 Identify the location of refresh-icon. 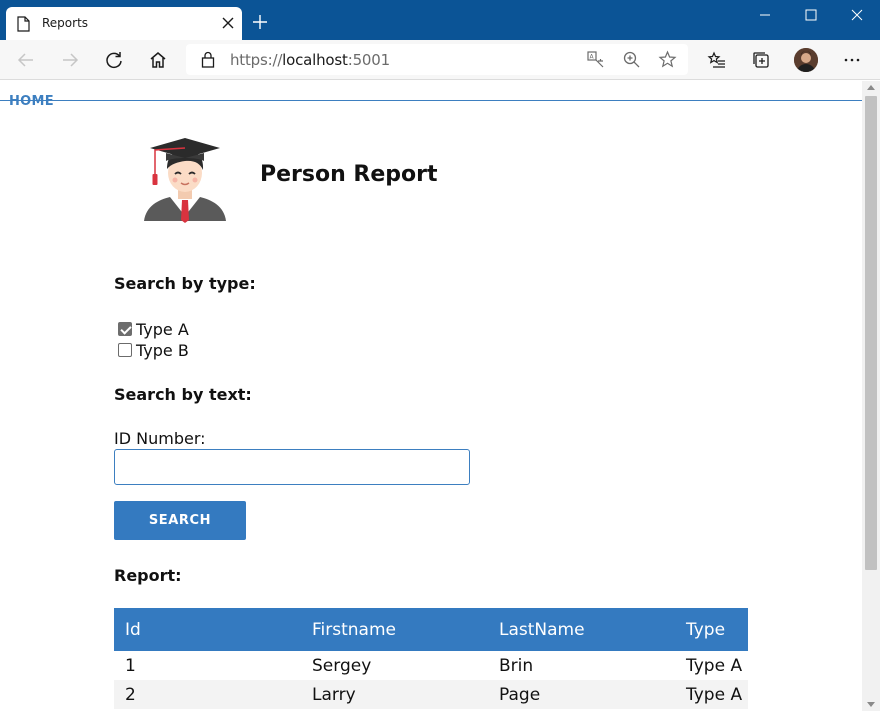
(114, 60).